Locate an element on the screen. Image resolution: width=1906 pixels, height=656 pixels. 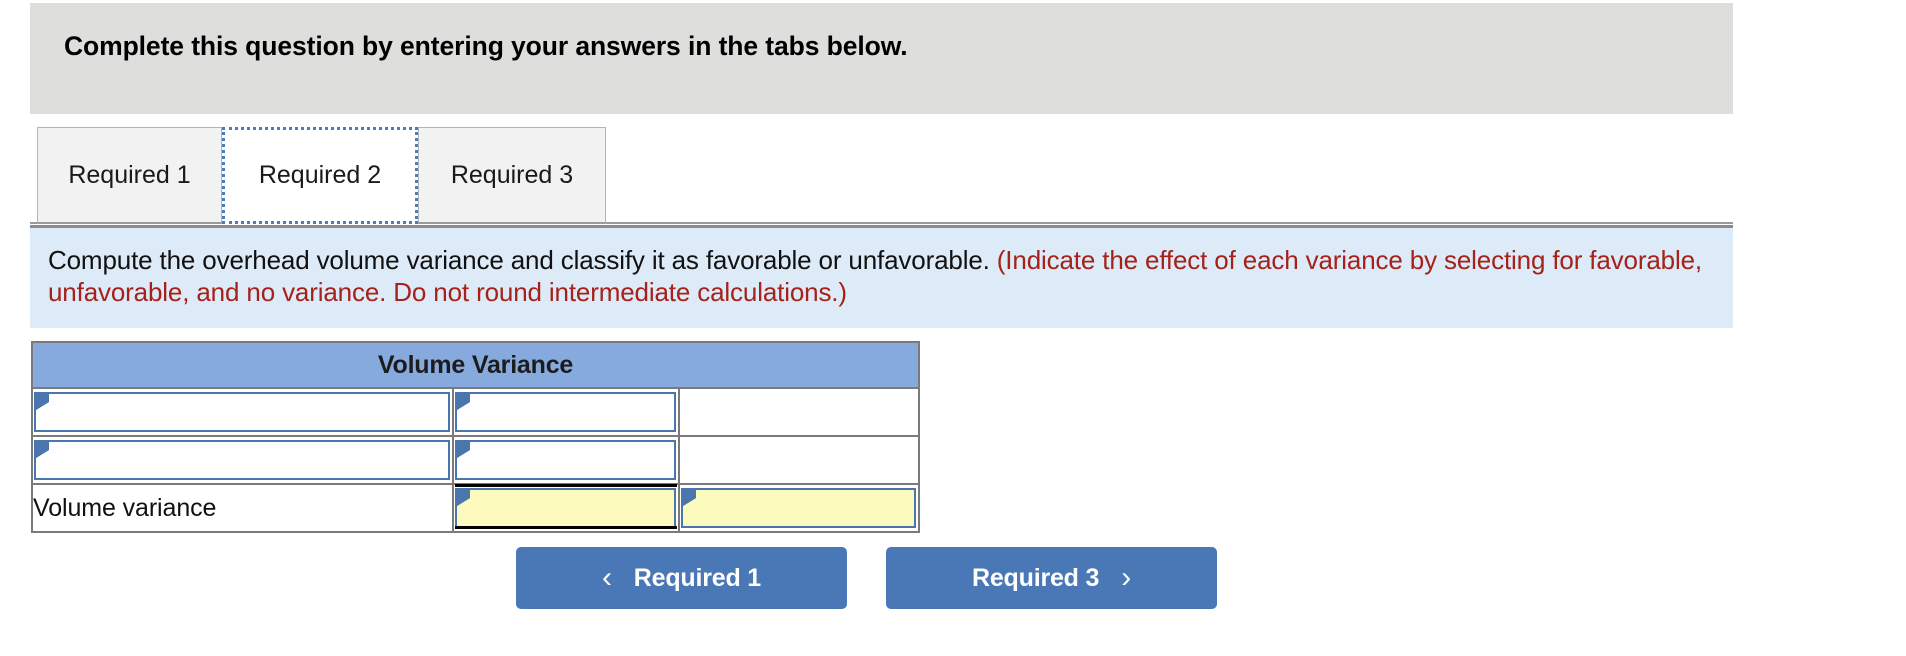
row-2-effect-cell is located at coordinates (799, 460).